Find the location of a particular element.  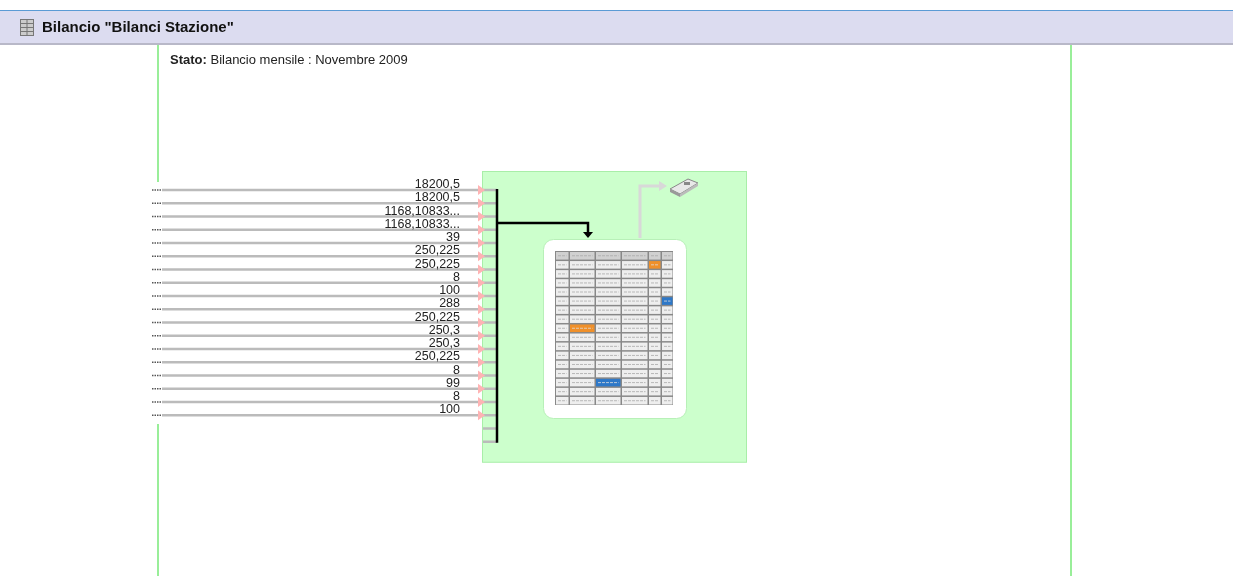

spreadsheet-icon is located at coordinates (27, 27).